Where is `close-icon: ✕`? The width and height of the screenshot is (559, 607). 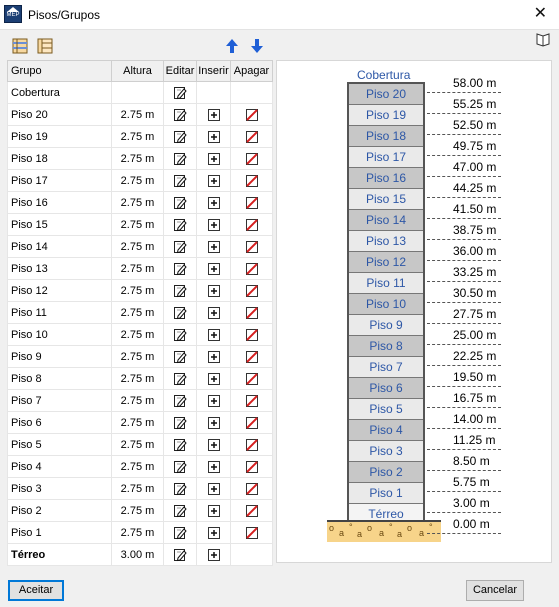
close-icon: ✕ is located at coordinates (540, 13).